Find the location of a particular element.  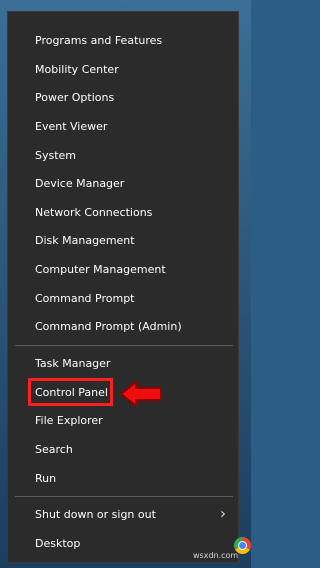

menu-item-label: Event Viewer is located at coordinates (71, 126).